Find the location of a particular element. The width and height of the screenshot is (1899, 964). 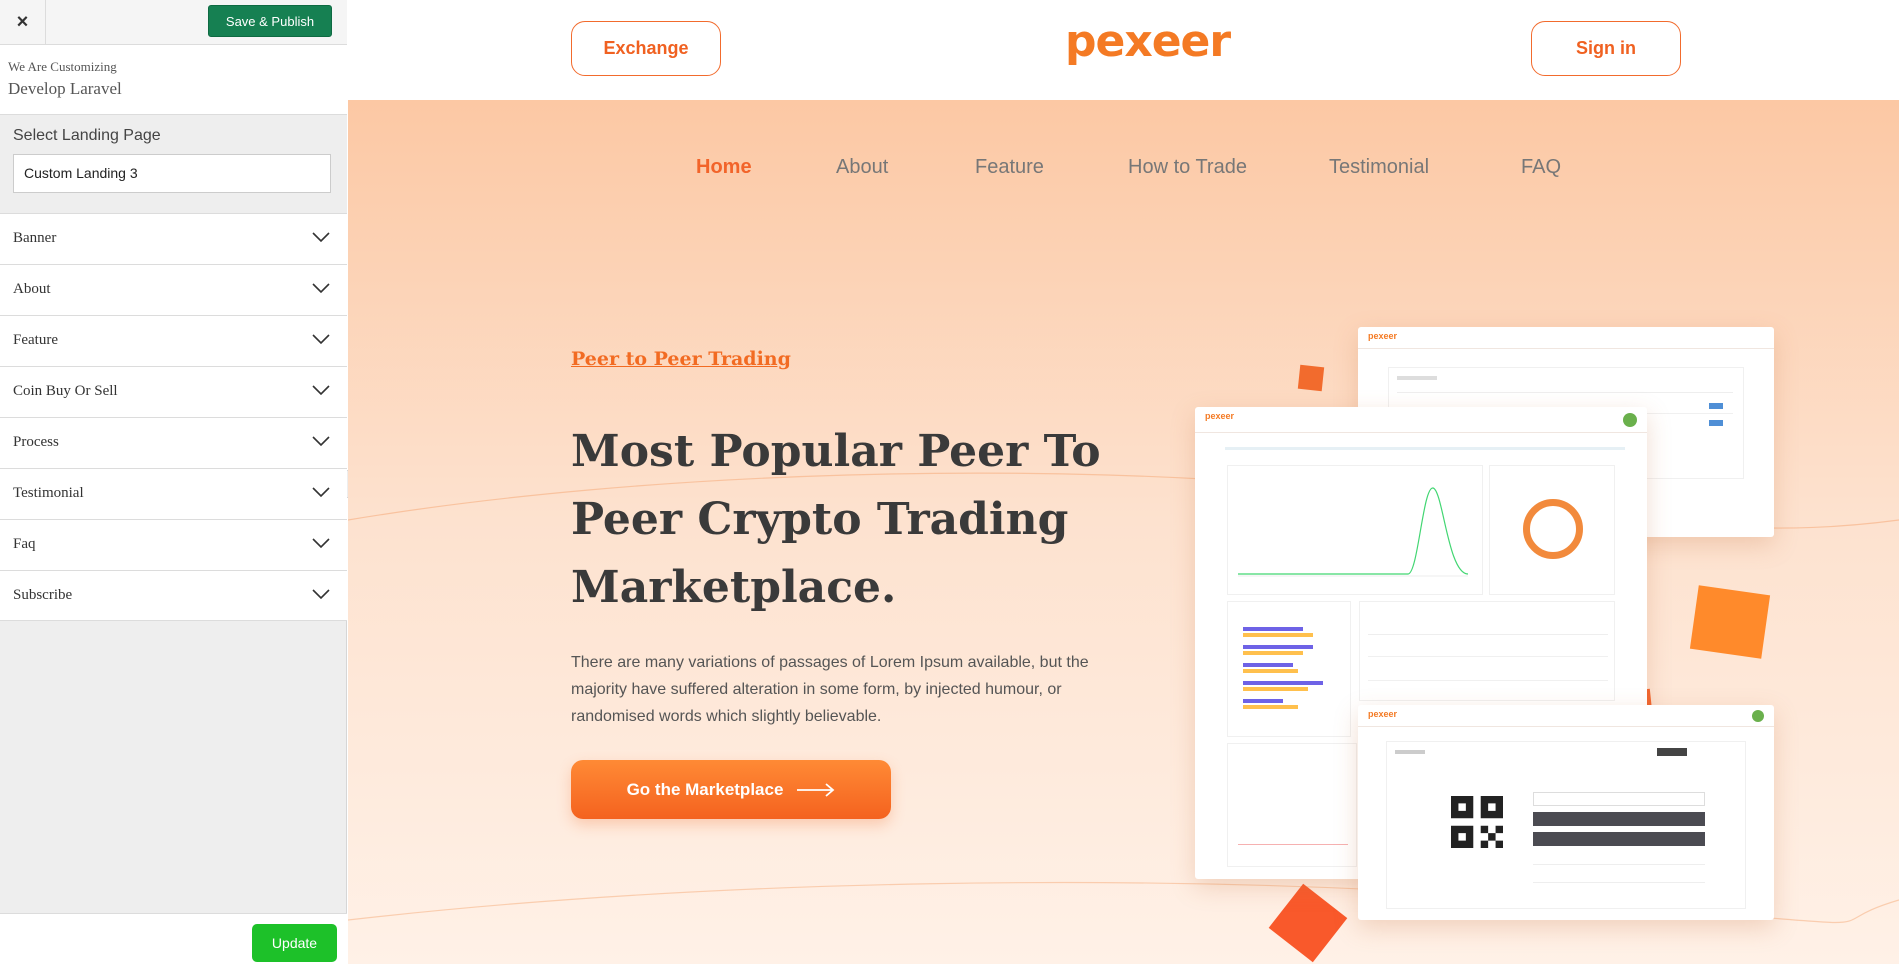

nav-feature: Feature is located at coordinates (1009, 167).